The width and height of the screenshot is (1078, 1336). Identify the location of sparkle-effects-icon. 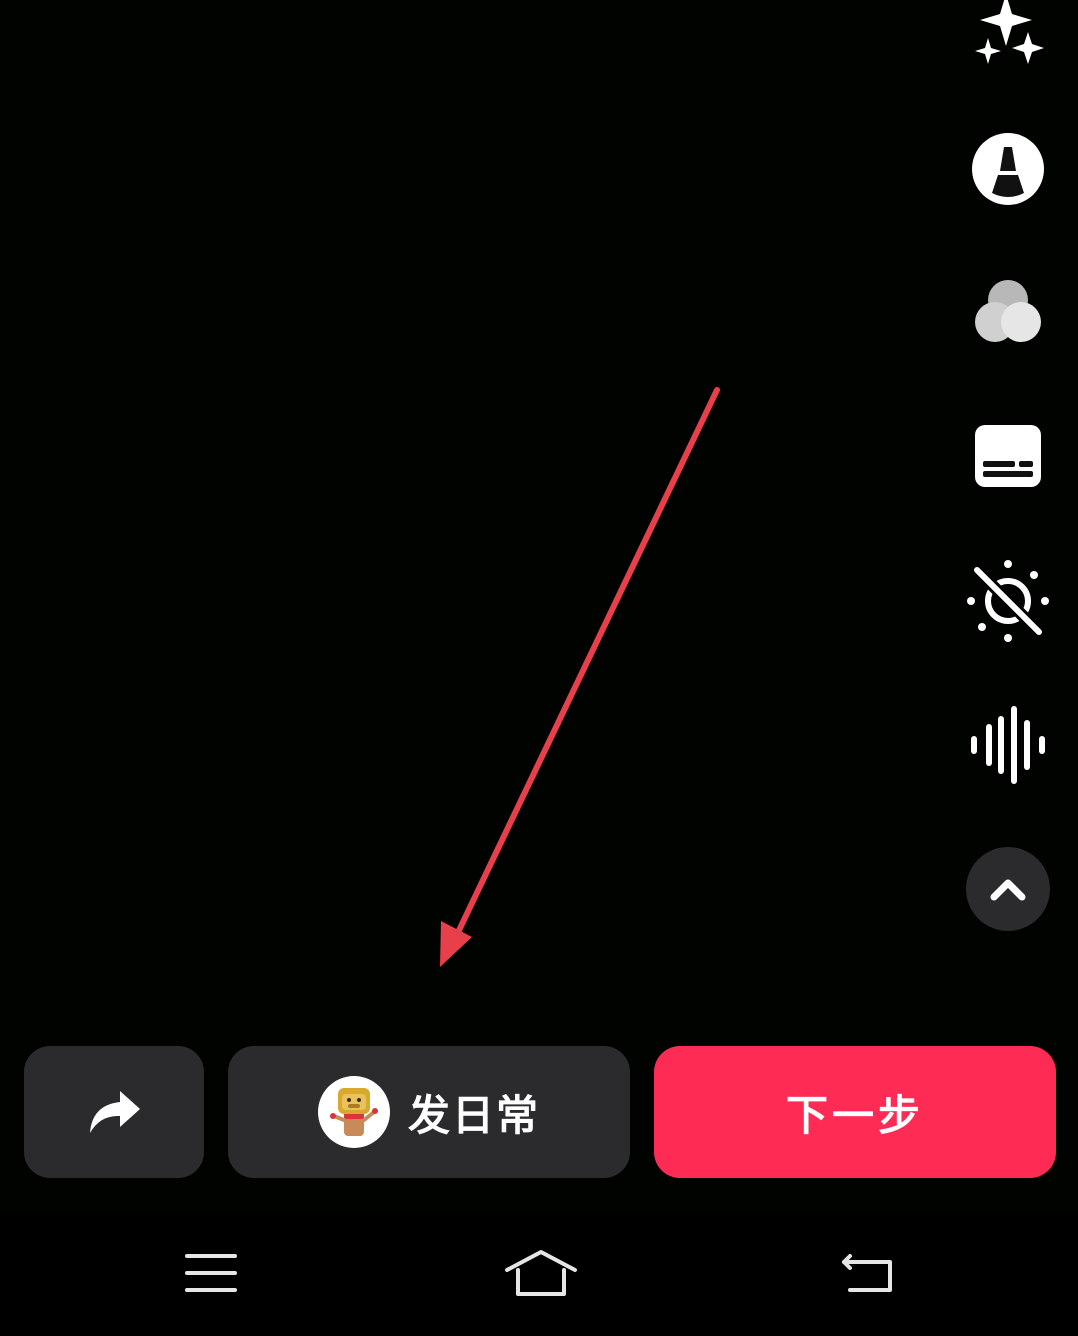
(1009, 32).